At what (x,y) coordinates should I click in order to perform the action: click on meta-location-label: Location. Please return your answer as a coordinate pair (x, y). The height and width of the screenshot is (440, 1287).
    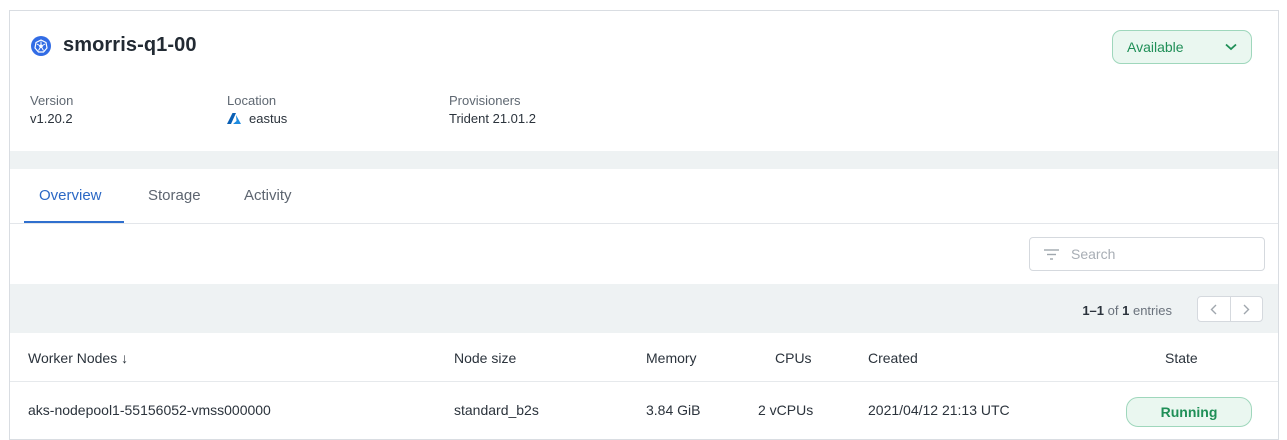
    Looking at the image, I should click on (252, 100).